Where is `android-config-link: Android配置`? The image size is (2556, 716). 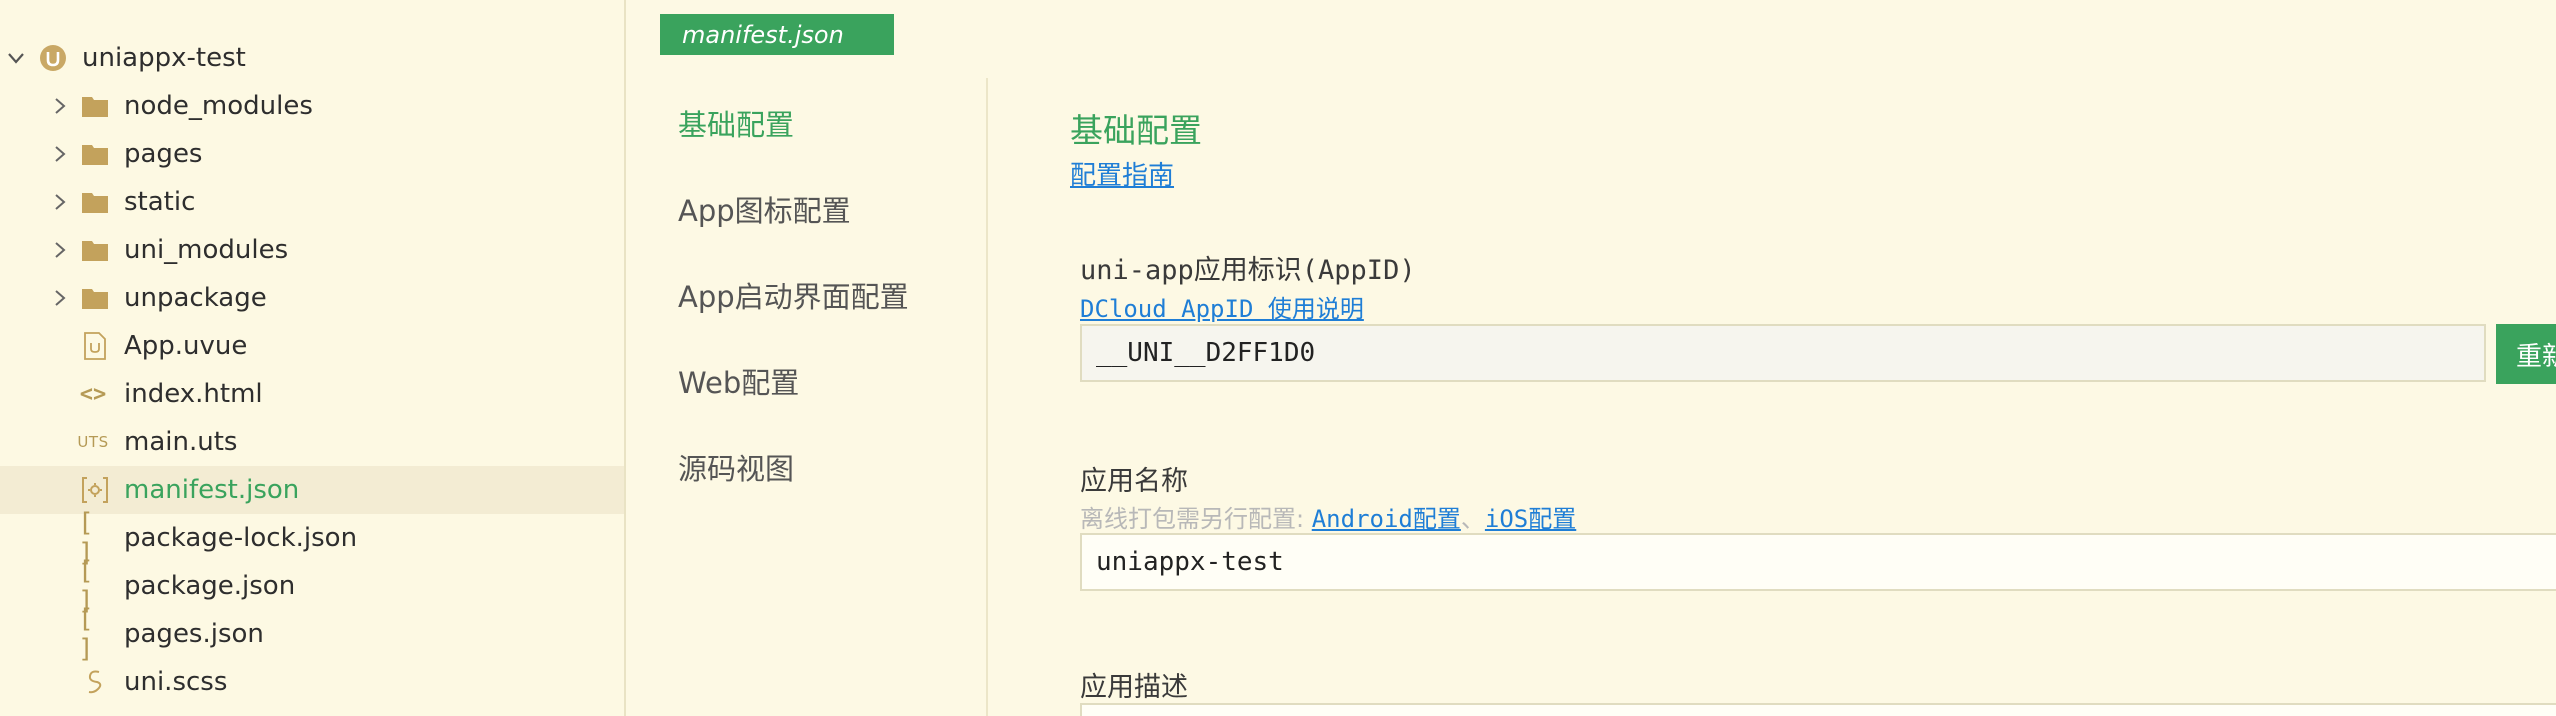 android-config-link: Android配置 is located at coordinates (1386, 519).